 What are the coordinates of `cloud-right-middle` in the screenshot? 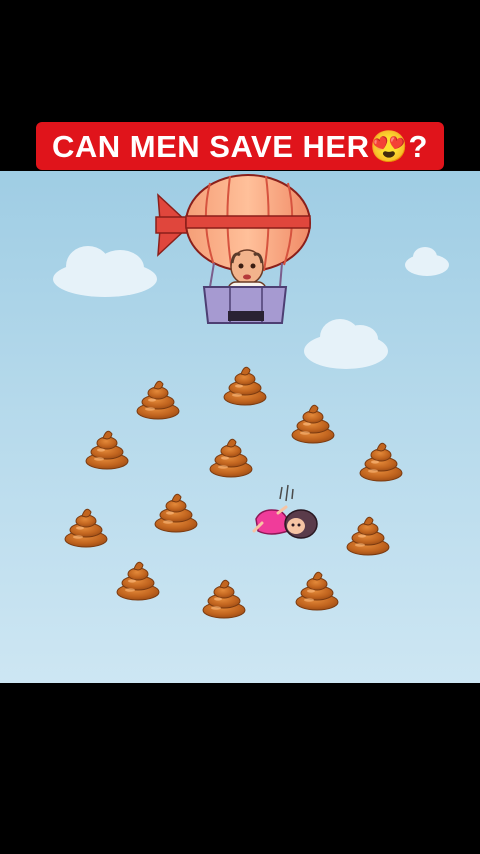 It's located at (346, 344).